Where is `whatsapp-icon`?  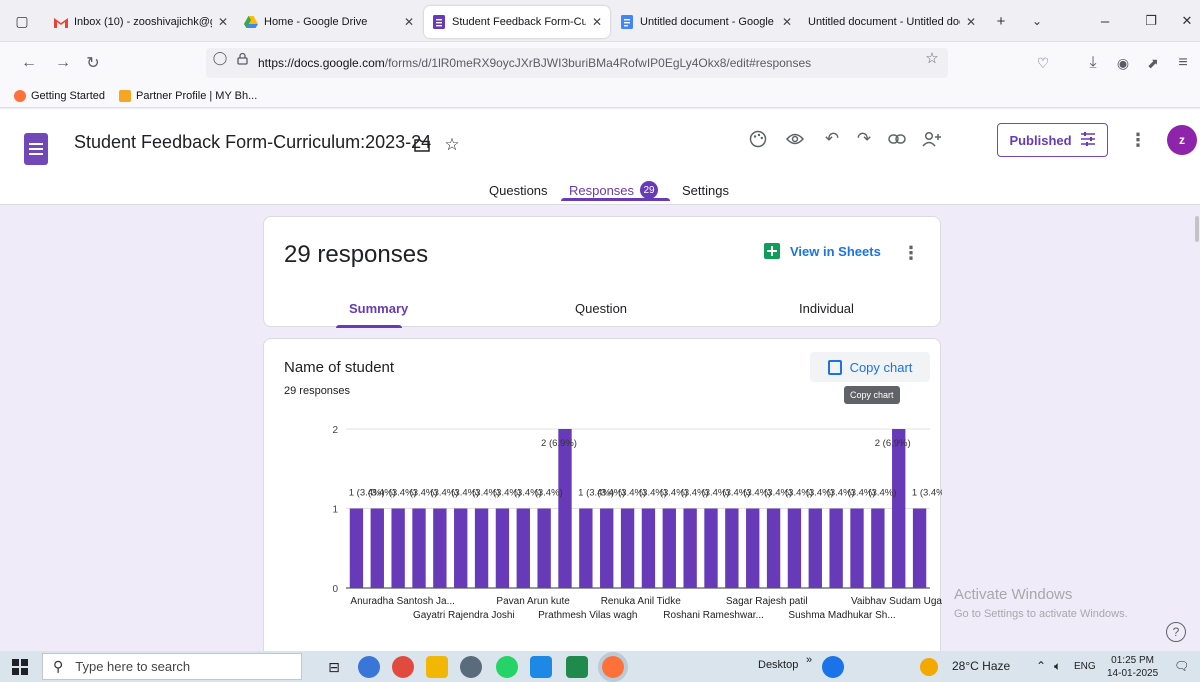 whatsapp-icon is located at coordinates (507, 667).